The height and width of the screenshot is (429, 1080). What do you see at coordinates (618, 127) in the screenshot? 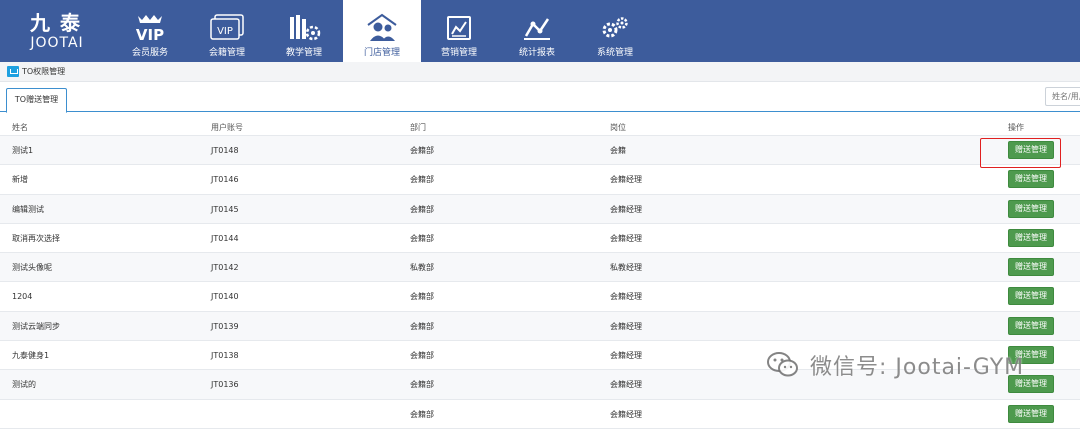
I see `column-header-position: 岗位` at bounding box center [618, 127].